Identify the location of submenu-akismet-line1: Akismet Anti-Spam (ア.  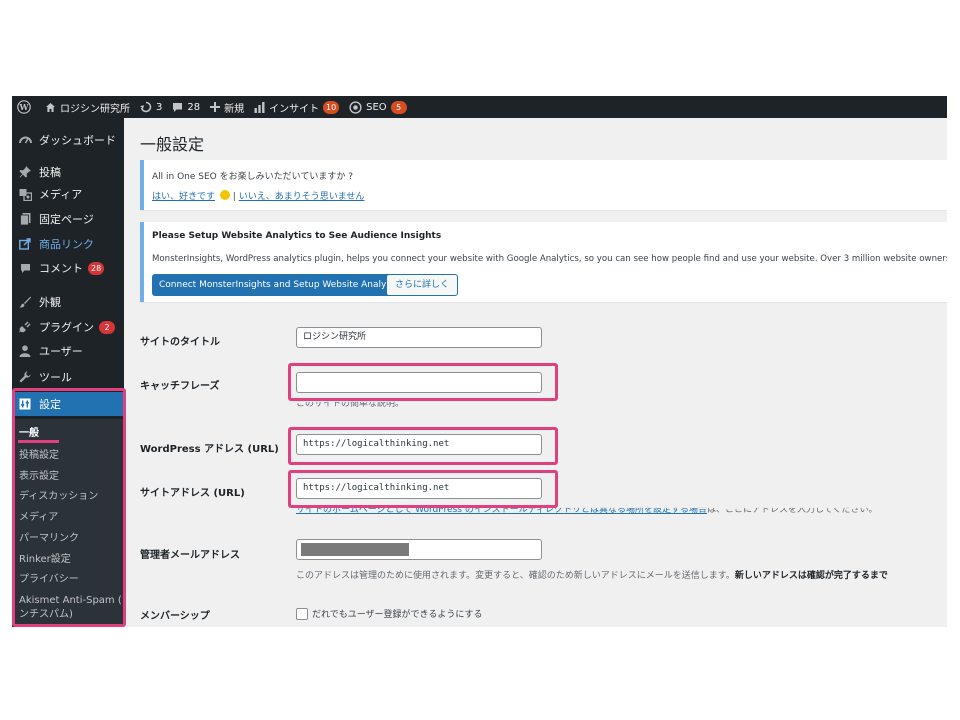
(75, 600).